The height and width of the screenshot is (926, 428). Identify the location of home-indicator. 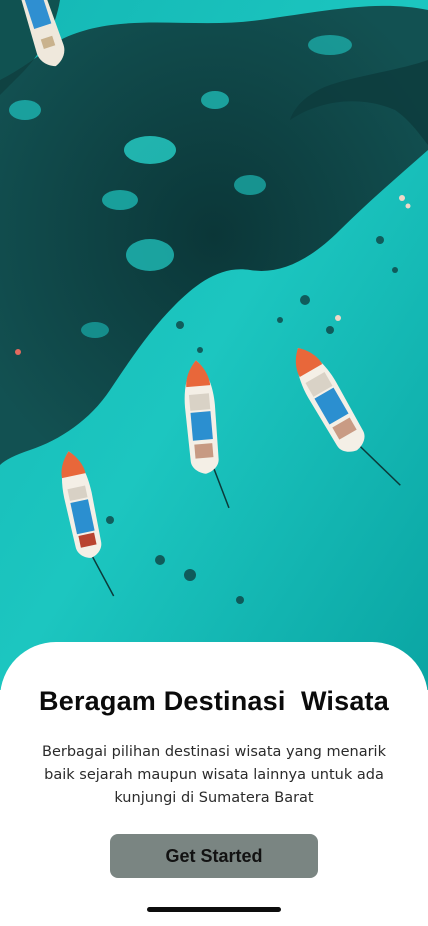
(214, 909).